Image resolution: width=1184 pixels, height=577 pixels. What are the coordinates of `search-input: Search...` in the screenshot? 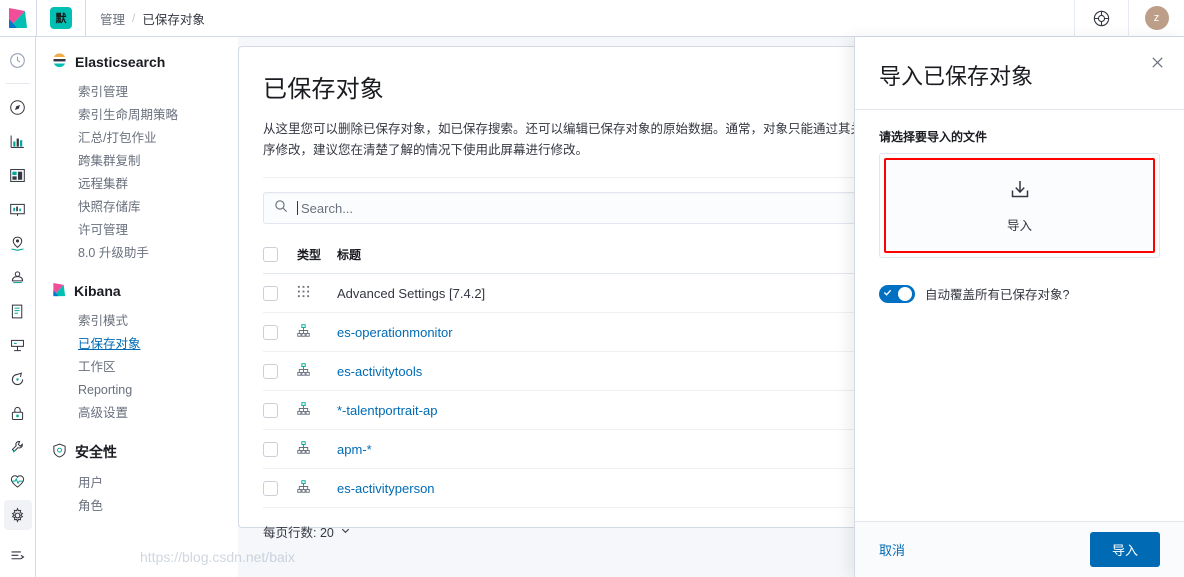 It's located at (608, 208).